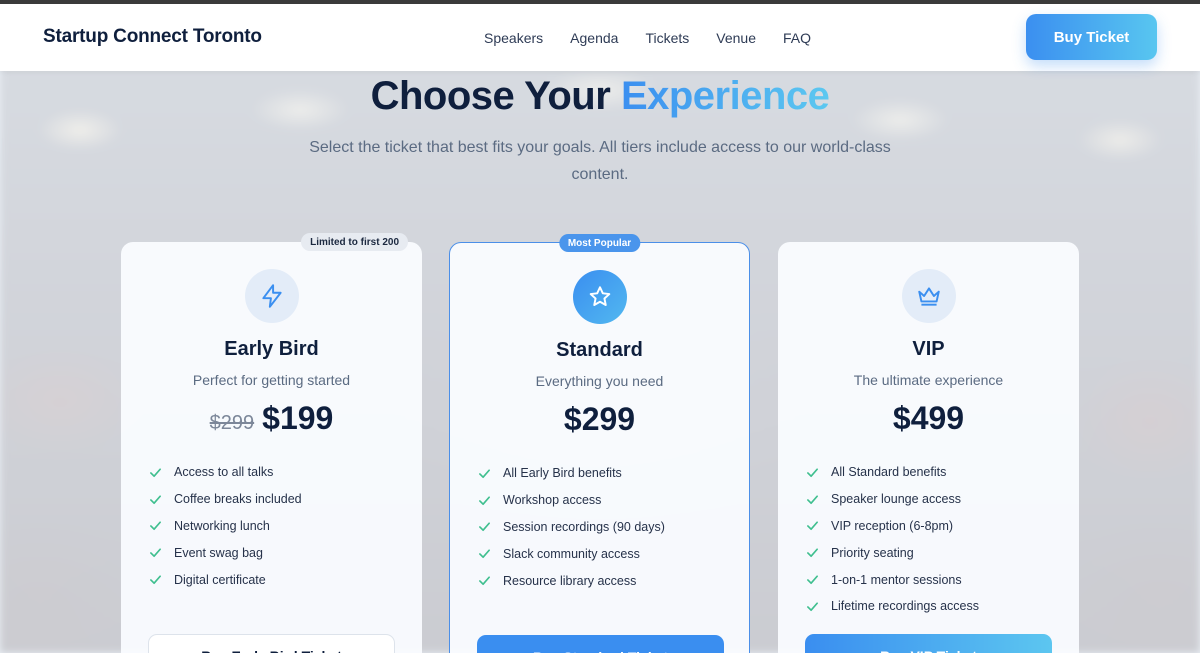 This screenshot has height=653, width=1200. What do you see at coordinates (513, 38) in the screenshot?
I see `nav-speakers: Speakers` at bounding box center [513, 38].